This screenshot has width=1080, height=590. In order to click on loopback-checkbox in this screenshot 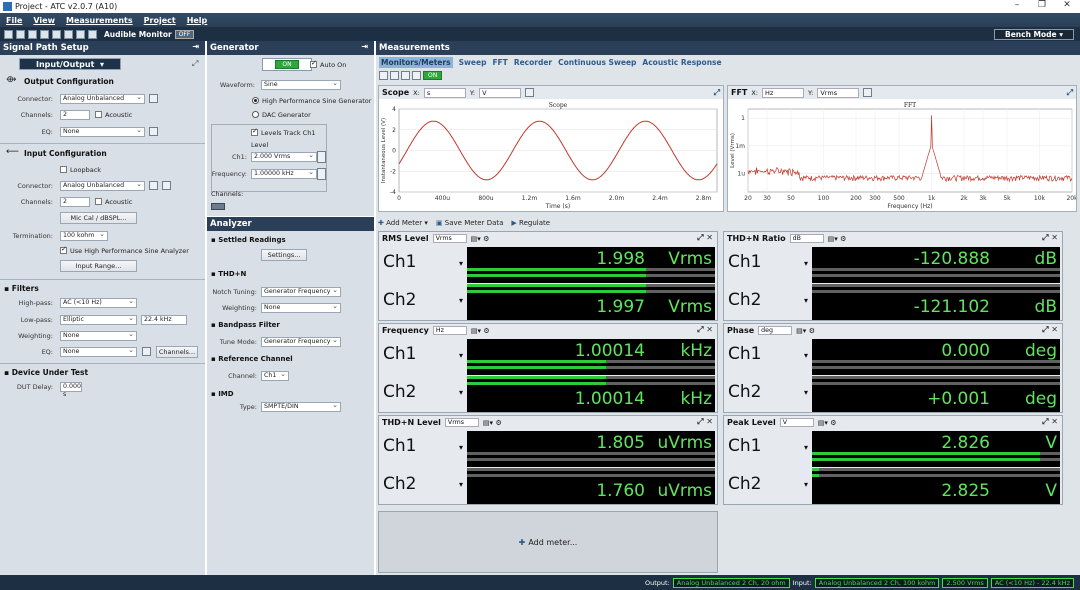, I will do `click(63, 169)`.